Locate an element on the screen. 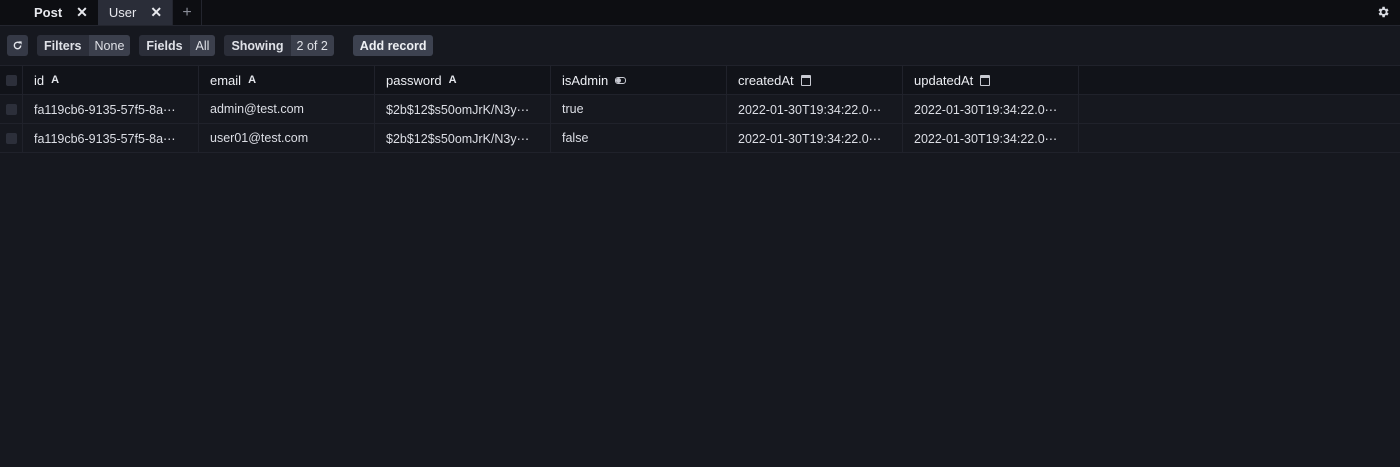 The image size is (1400, 467). column-header-id: id A is located at coordinates (111, 80).